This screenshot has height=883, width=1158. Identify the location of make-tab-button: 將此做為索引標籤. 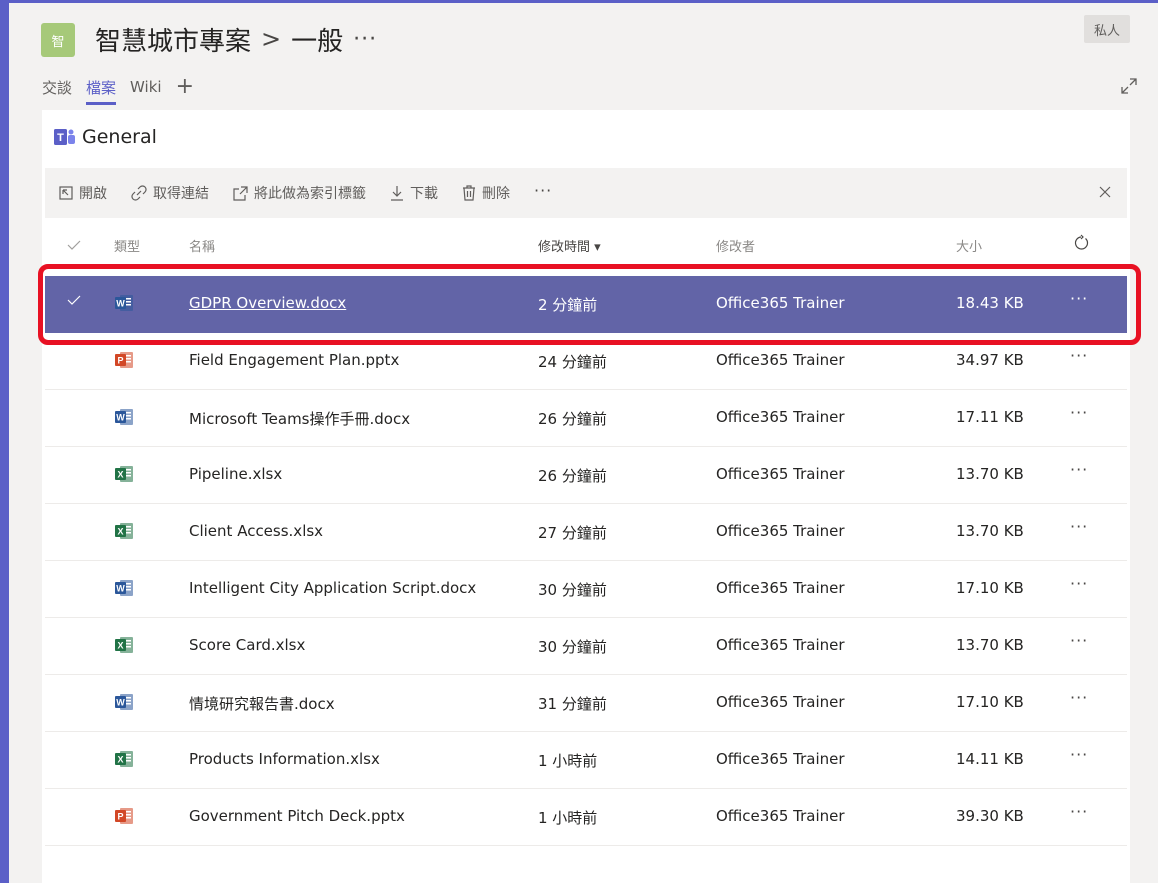
(299, 193).